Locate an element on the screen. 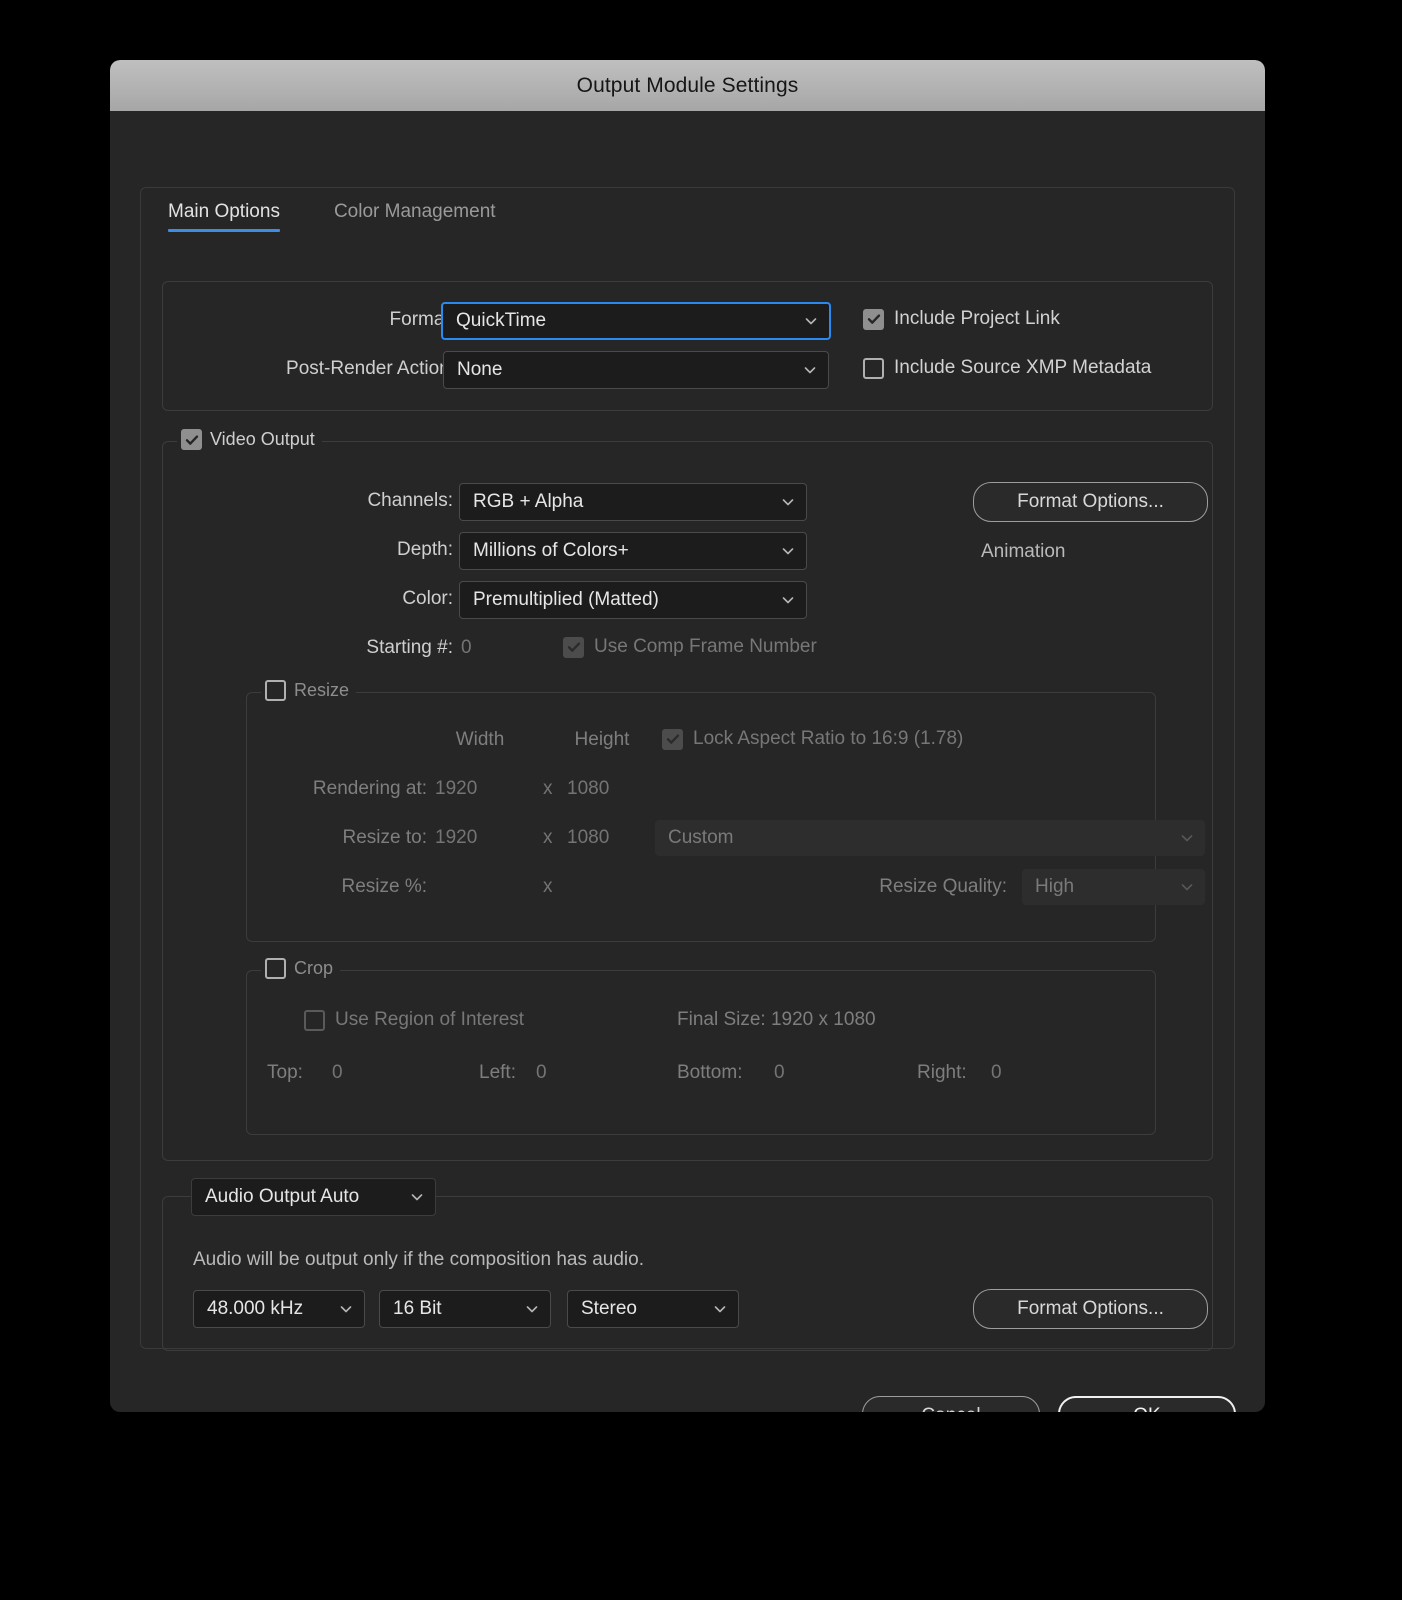  crop-right-value: 0 is located at coordinates (996, 1072).